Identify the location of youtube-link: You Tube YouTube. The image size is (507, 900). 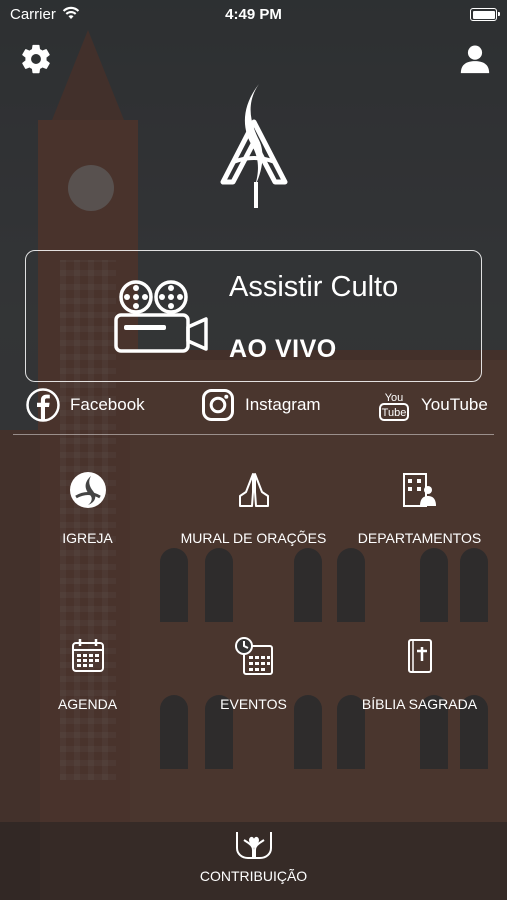
(432, 405).